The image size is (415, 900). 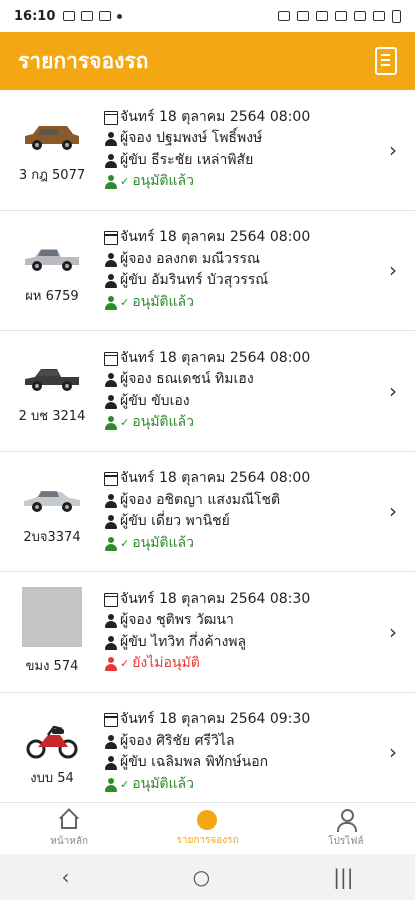 I want to click on booker-name: ผู้จอง ปฐมพงษ์ โพธิ์พงษ์, so click(x=191, y=138).